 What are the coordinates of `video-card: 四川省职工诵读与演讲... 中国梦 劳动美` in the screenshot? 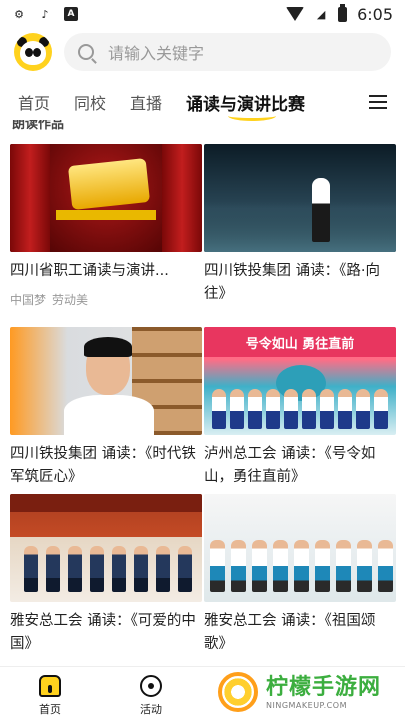 It's located at (106, 226).